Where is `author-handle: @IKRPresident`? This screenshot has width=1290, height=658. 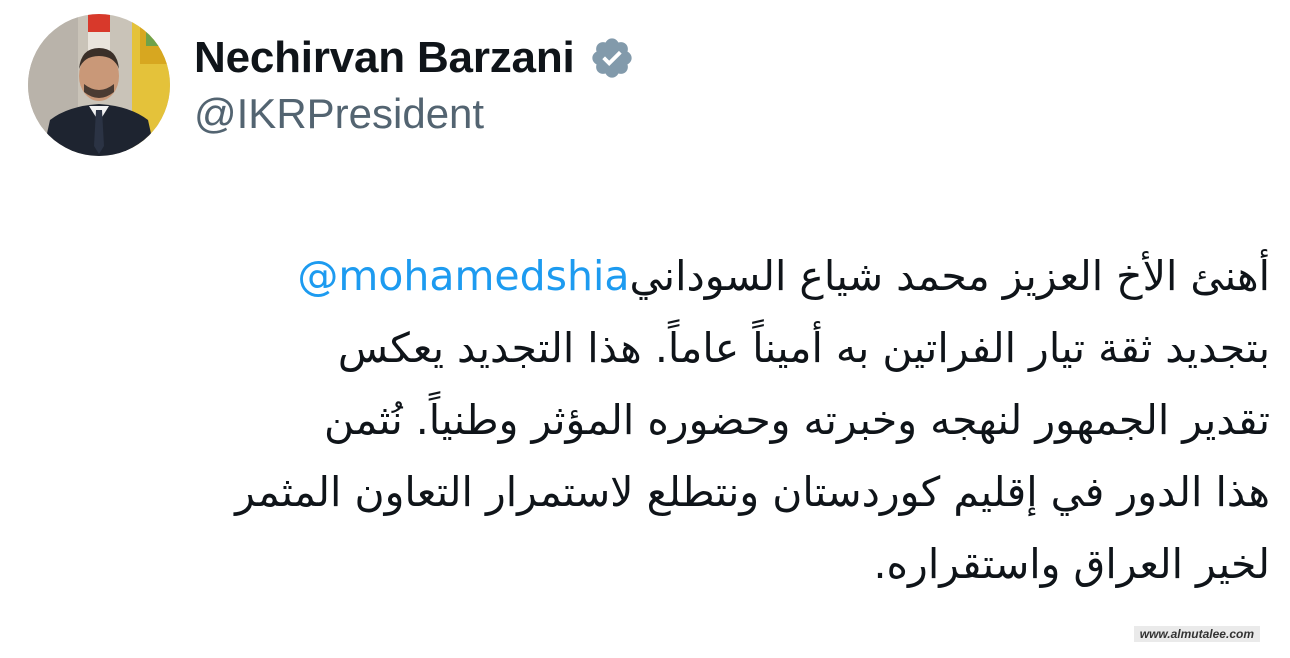
author-handle: @IKRPresident is located at coordinates (339, 114).